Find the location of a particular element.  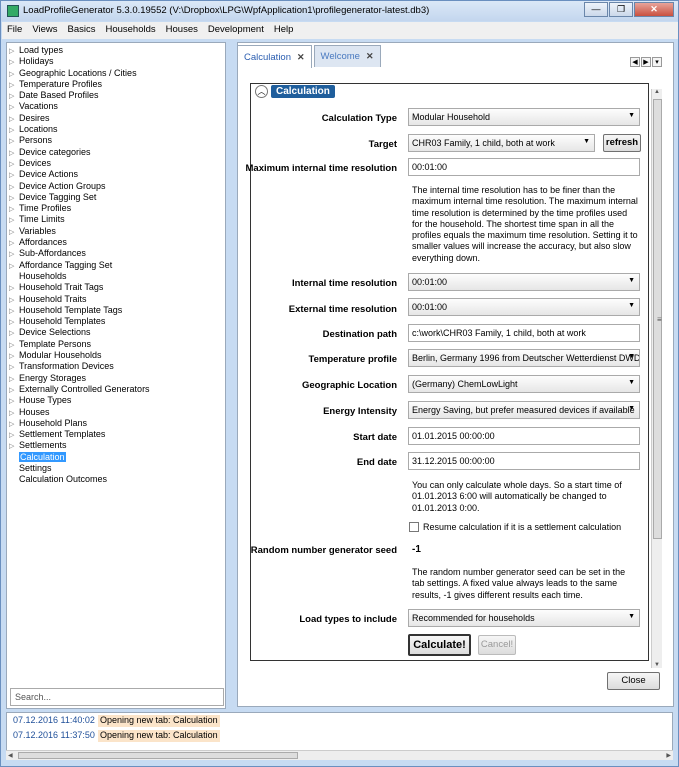

sidebar-item: ▷ Time Limits is located at coordinates (79, 219).